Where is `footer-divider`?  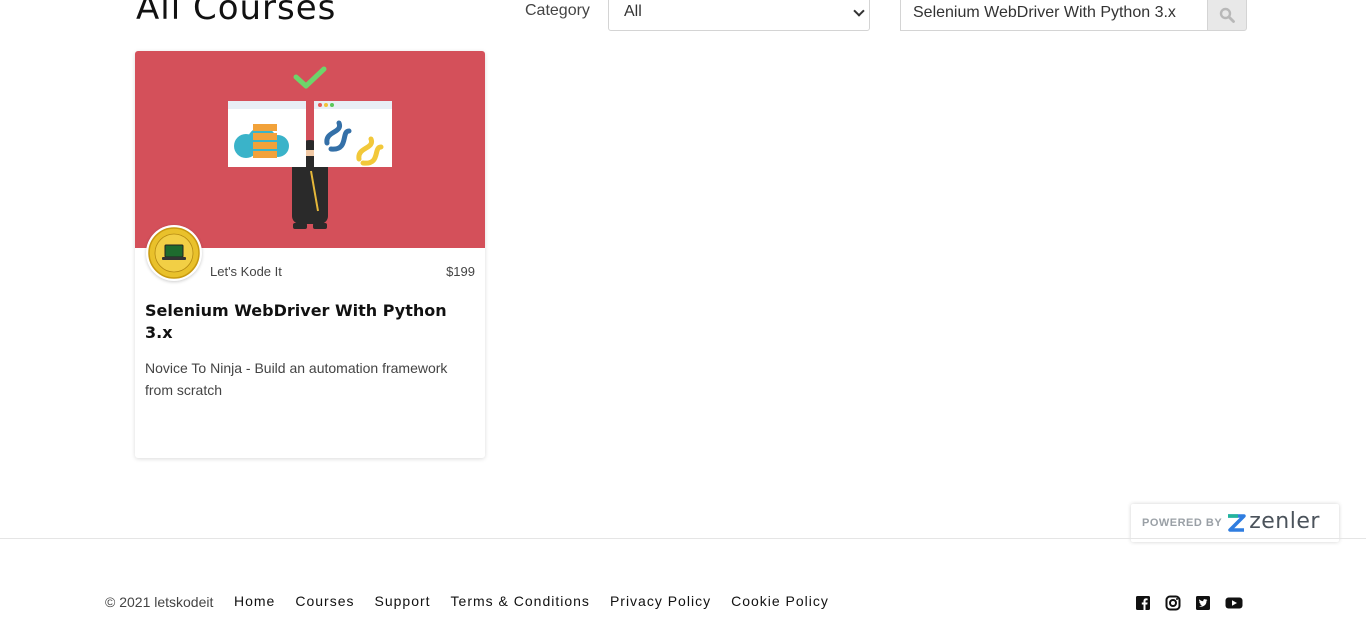
footer-divider is located at coordinates (683, 538).